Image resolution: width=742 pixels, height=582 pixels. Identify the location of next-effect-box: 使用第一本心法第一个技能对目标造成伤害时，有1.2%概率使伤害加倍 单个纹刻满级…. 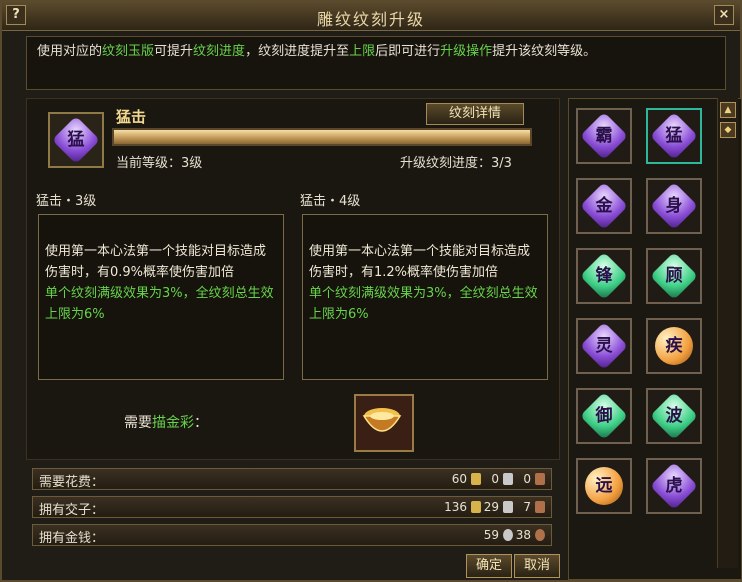
(425, 297).